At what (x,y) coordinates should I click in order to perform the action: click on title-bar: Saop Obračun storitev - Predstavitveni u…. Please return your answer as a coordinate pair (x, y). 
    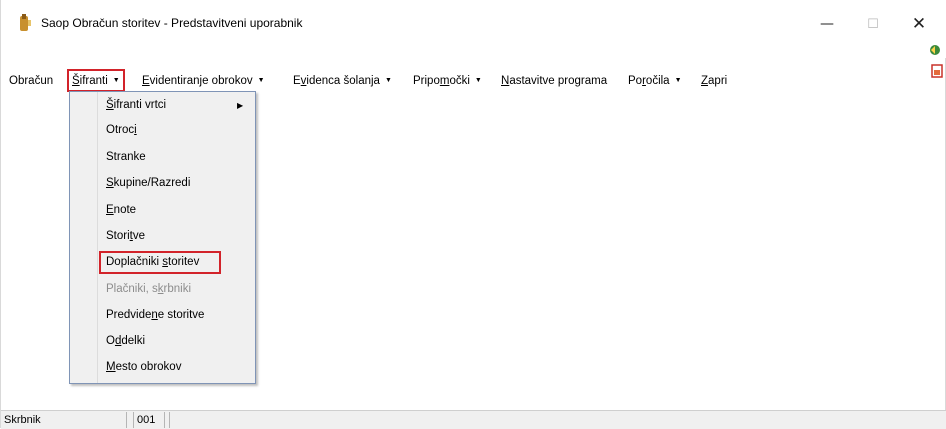
    Looking at the image, I should click on (473, 29).